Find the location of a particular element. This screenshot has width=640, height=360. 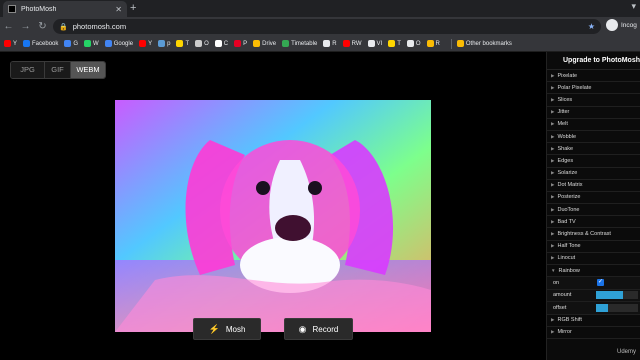

effect-label: Jitter is located at coordinates (563, 112).